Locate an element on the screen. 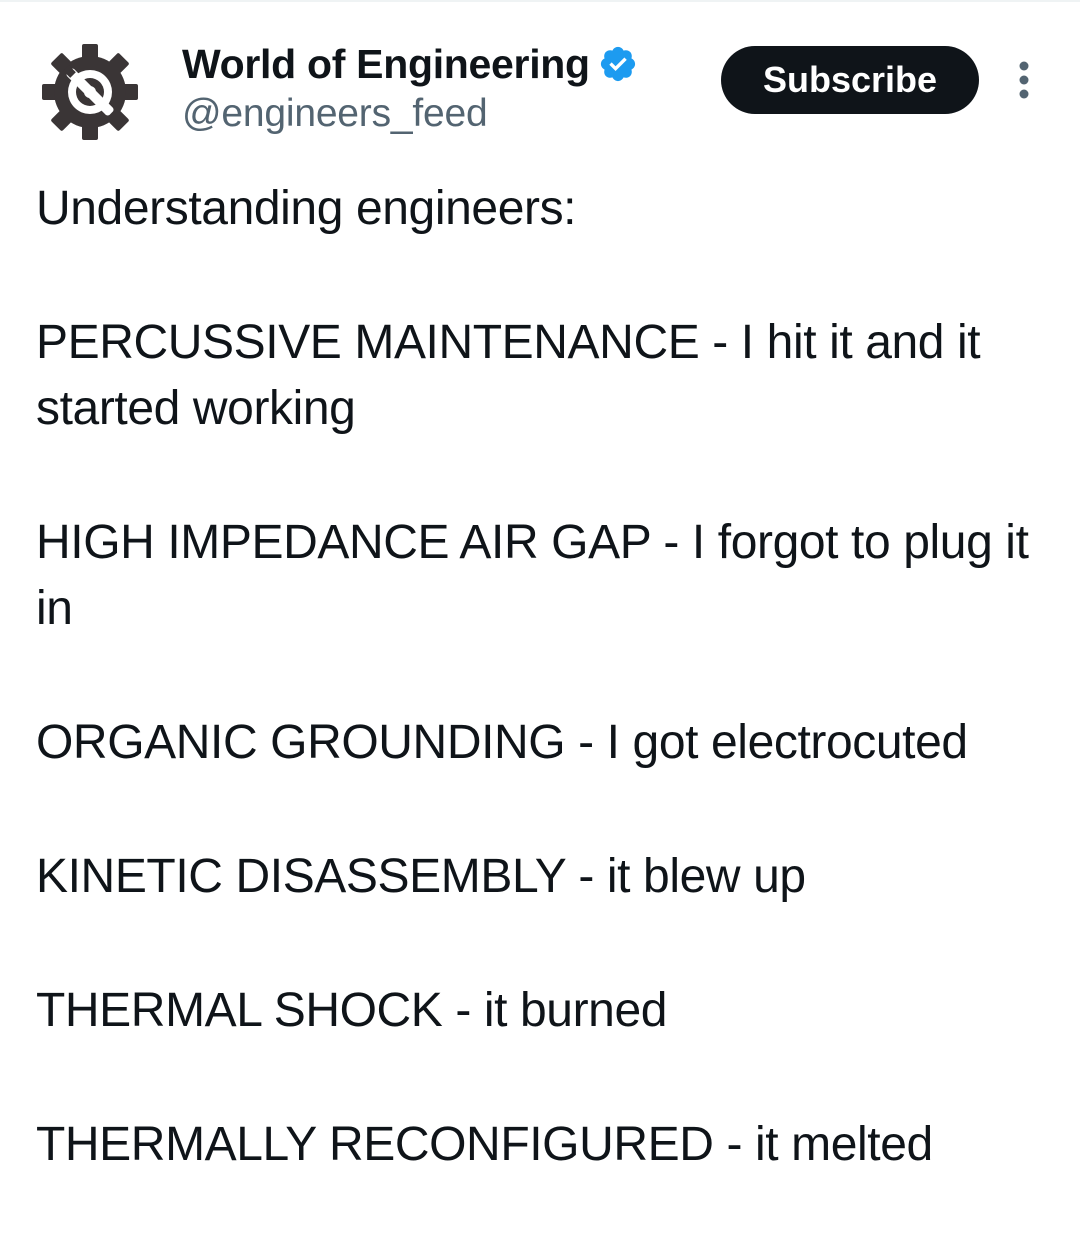 The image size is (1080, 1246). more-options-button is located at coordinates (1024, 80).